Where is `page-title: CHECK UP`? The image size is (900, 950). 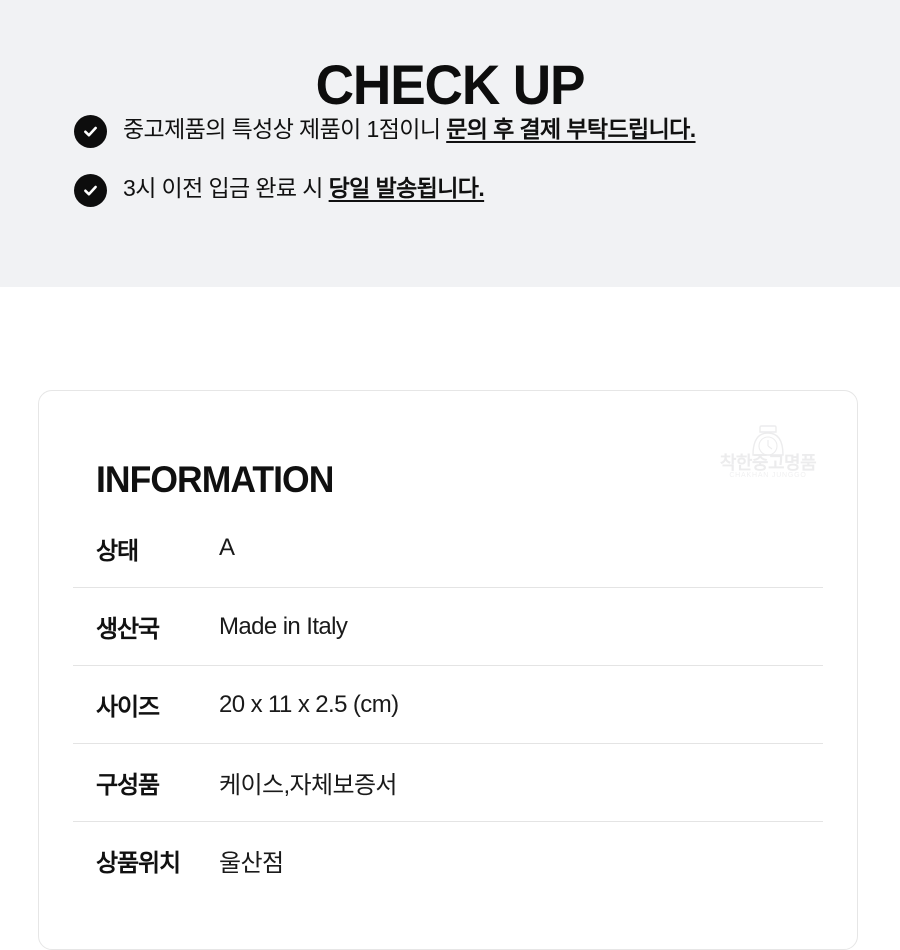
page-title: CHECK UP is located at coordinates (450, 84).